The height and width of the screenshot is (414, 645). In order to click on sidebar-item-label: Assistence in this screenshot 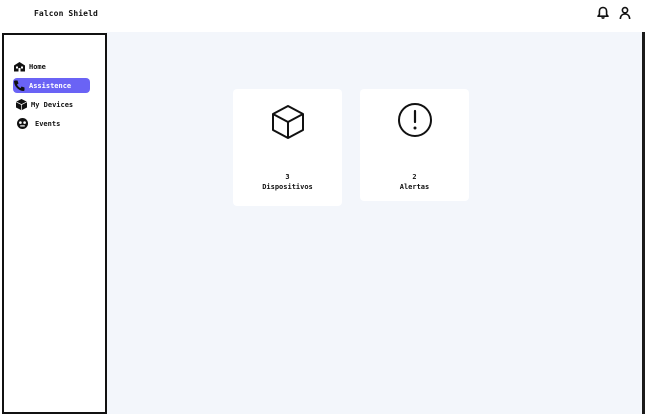, I will do `click(50, 85)`.